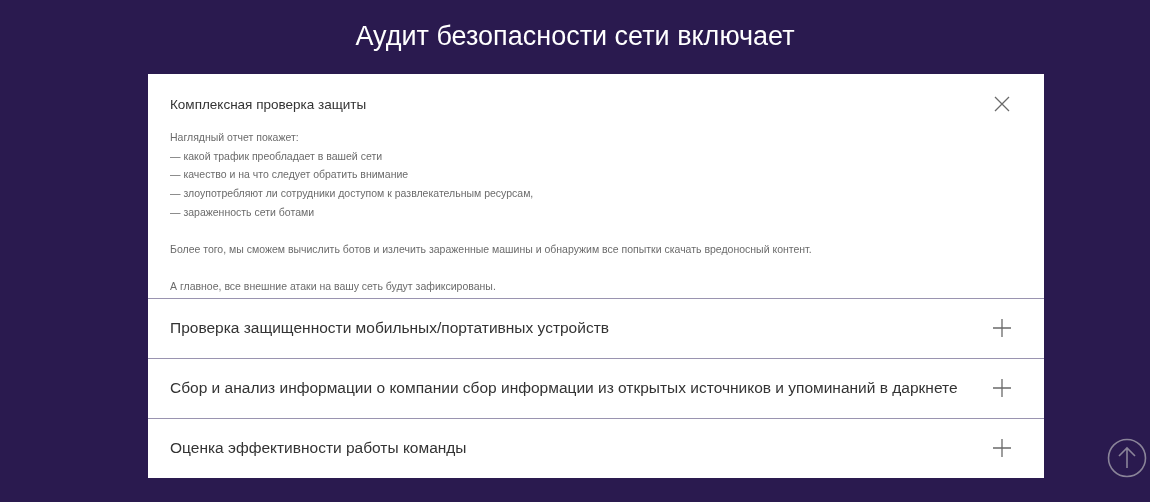  Describe the element at coordinates (491, 249) in the screenshot. I see `body-paragraph: Более того, мы сможем вычислить ботов и излечить зараженные машины и обнаружим все попытки скачать вредоносный контент.` at that location.